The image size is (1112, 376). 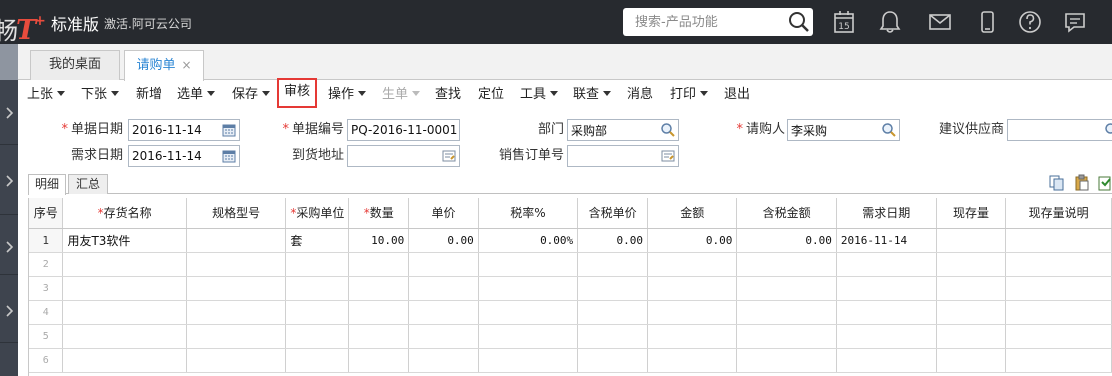 I want to click on tab-summary: 汇总, so click(x=88, y=184).